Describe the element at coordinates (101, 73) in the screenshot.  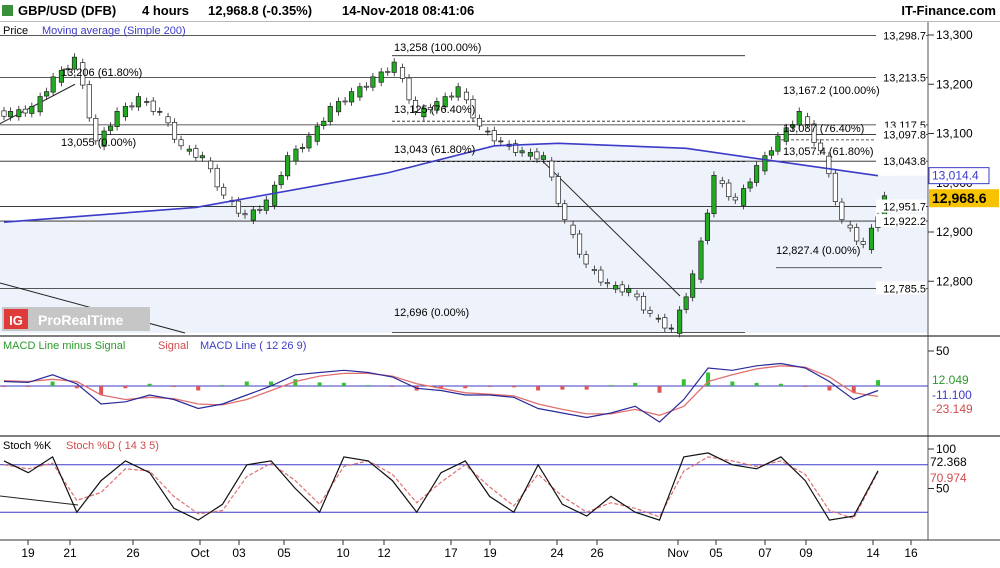
I see `fib-label: 13,206 (61.80%)` at that location.